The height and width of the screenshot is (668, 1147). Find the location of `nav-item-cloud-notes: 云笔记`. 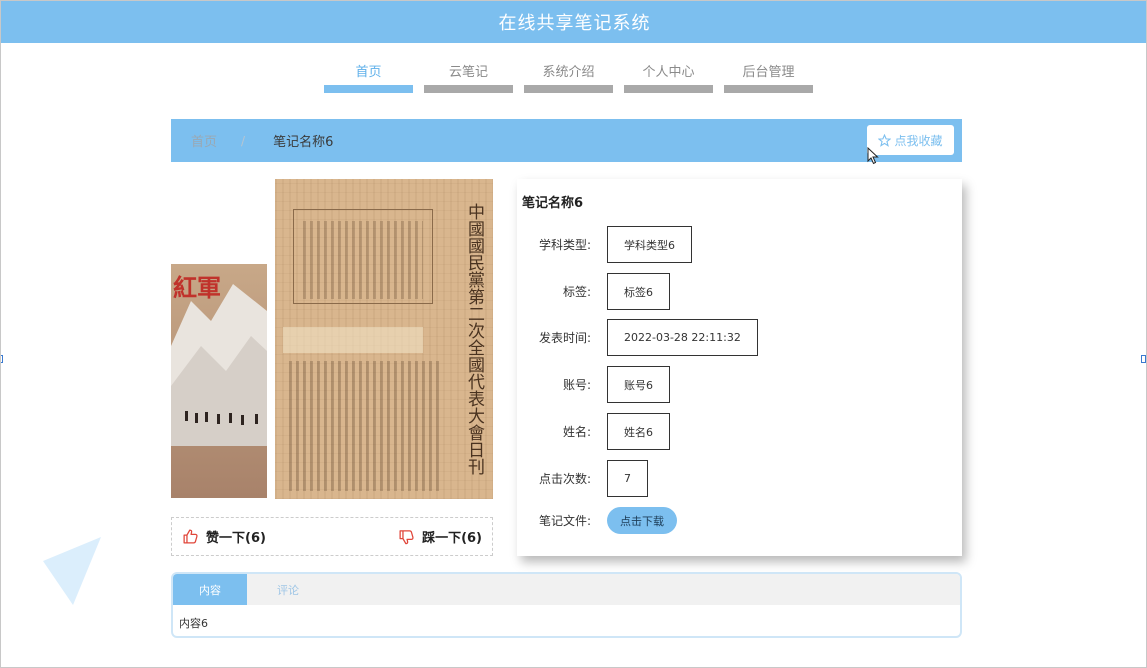

nav-item-cloud-notes: 云笔记 is located at coordinates (468, 76).